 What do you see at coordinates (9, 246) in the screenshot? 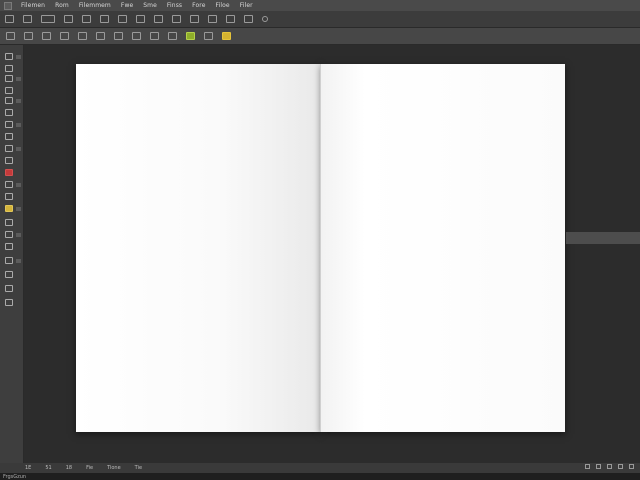
I see `path-select-tool-icon` at bounding box center [9, 246].